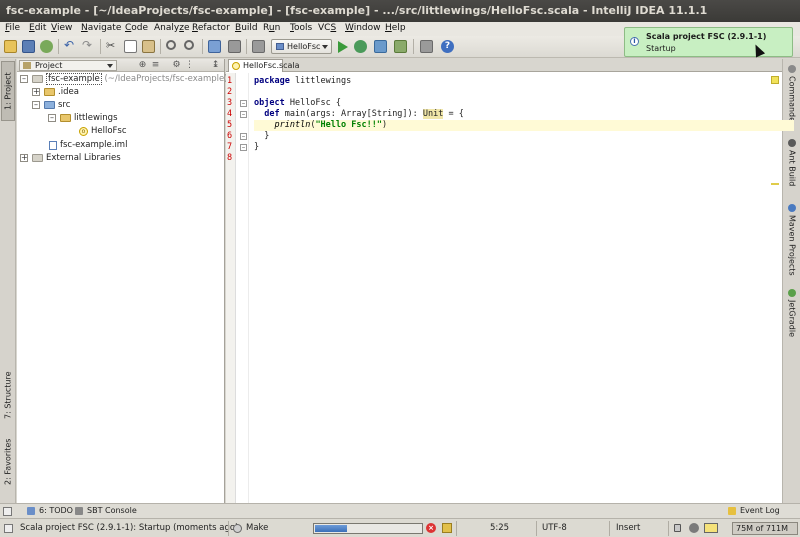  Describe the element at coordinates (792, 69) in the screenshot. I see `commander-icon` at that location.